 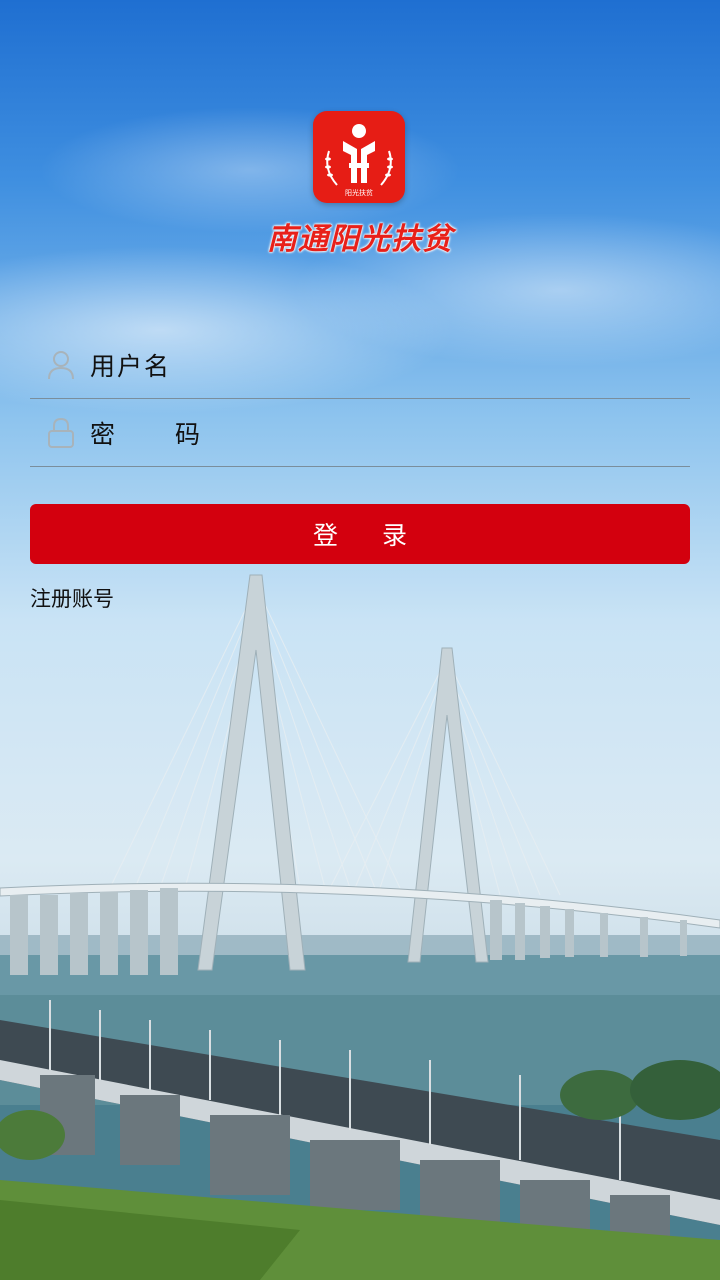 I want to click on logo-badge-text: 阳光扶贫, so click(x=359, y=192).